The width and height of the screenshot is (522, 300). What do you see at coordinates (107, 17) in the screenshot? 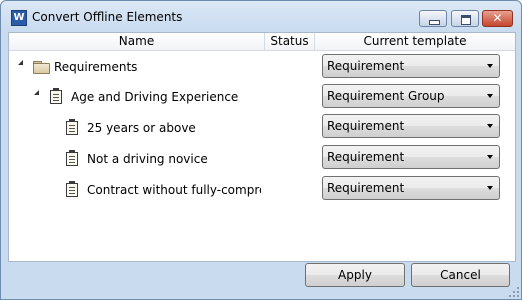
I see `window-title: Convert Offline Elements` at bounding box center [107, 17].